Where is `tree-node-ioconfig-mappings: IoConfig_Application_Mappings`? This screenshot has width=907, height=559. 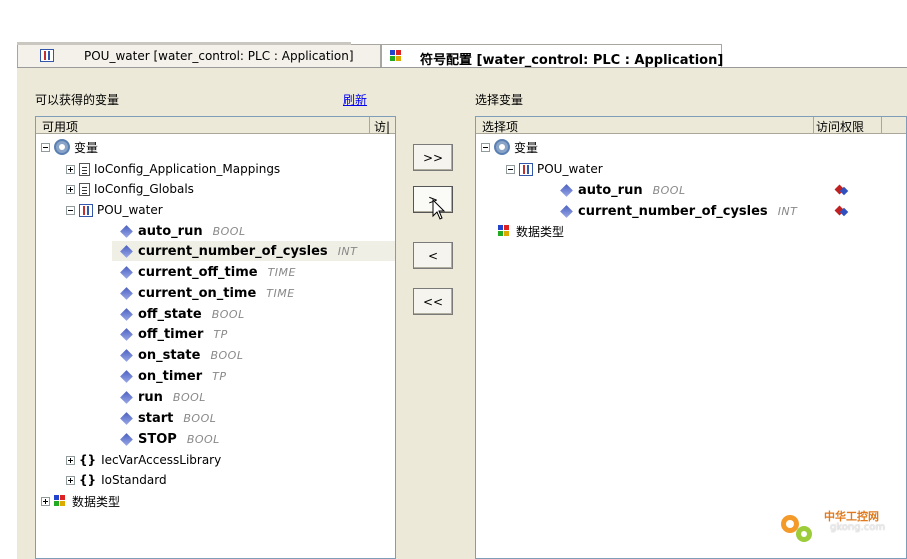 tree-node-ioconfig-mappings: IoConfig_Application_Mappings is located at coordinates (173, 169).